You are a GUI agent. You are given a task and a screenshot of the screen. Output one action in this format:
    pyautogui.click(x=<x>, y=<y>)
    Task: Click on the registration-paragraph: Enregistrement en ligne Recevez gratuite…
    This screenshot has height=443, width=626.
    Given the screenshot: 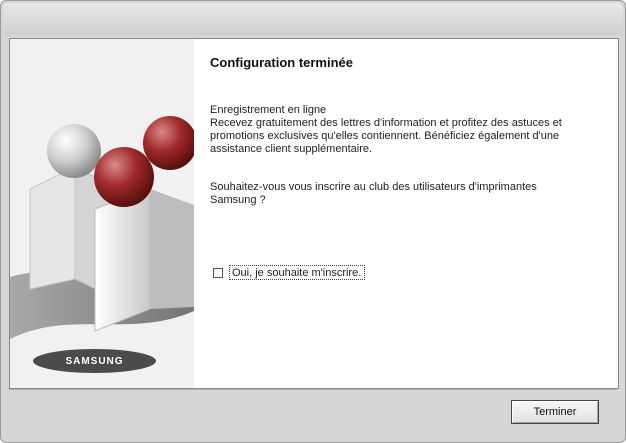 What is the action you would take?
    pyautogui.click(x=406, y=130)
    